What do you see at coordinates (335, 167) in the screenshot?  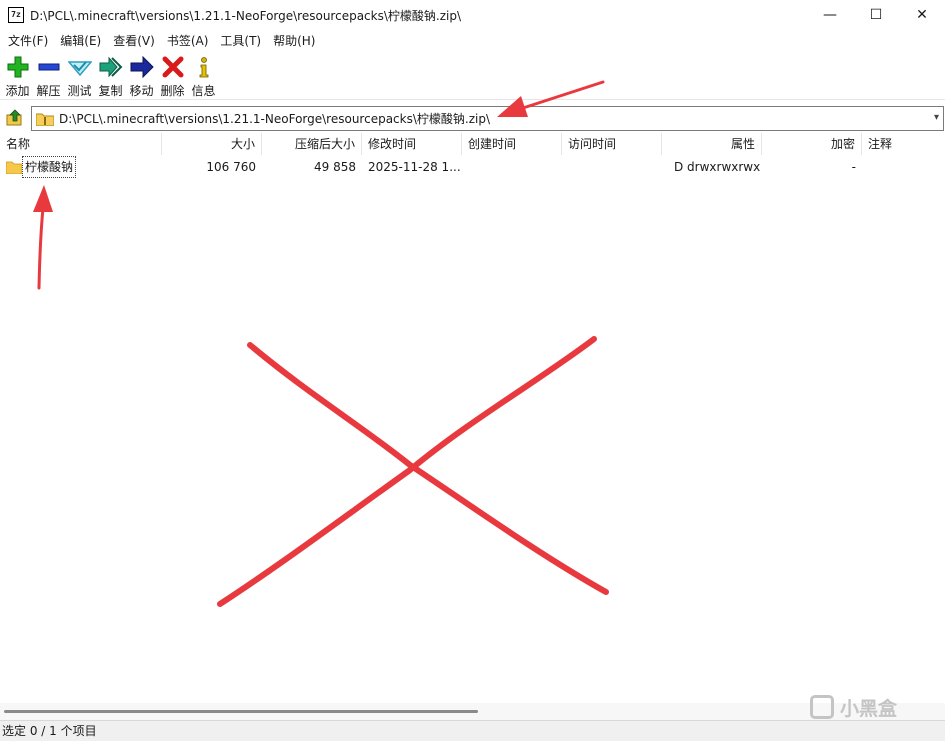 I see `row-packed-size: 49 858` at bounding box center [335, 167].